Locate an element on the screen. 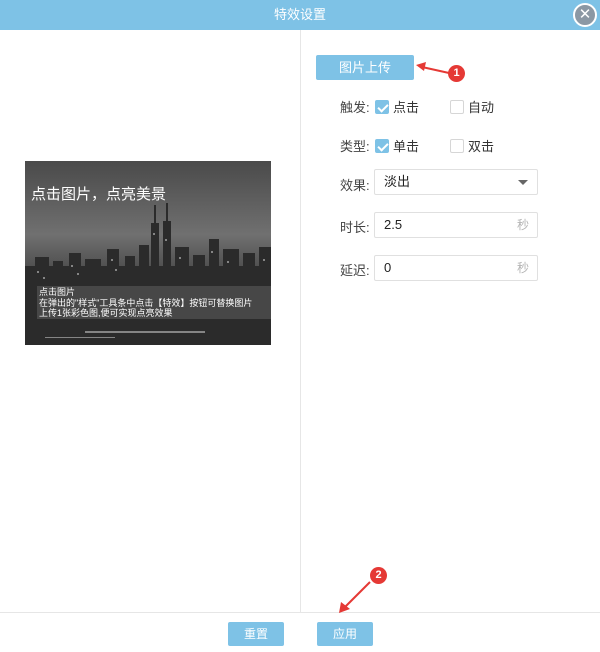  delay-label: 延迟: is located at coordinates (355, 270).